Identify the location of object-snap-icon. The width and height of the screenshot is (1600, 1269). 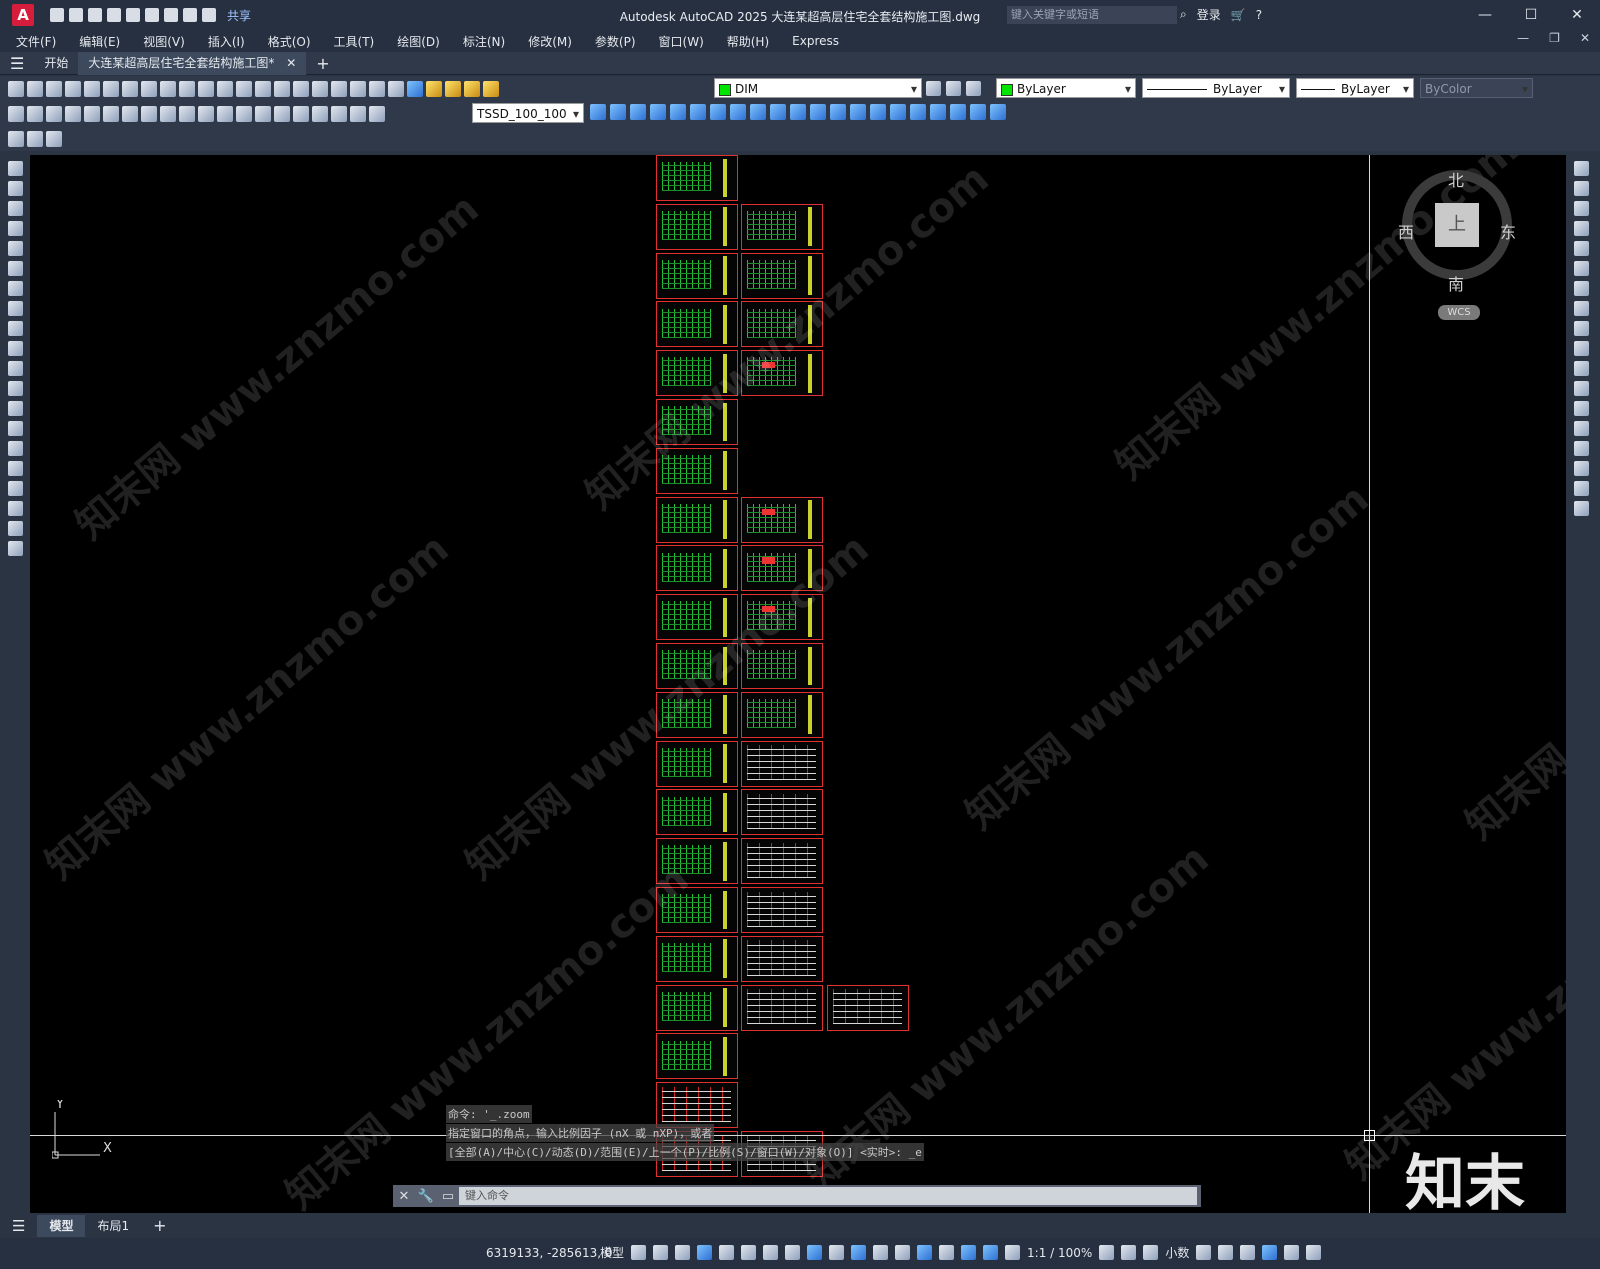
(815, 1252).